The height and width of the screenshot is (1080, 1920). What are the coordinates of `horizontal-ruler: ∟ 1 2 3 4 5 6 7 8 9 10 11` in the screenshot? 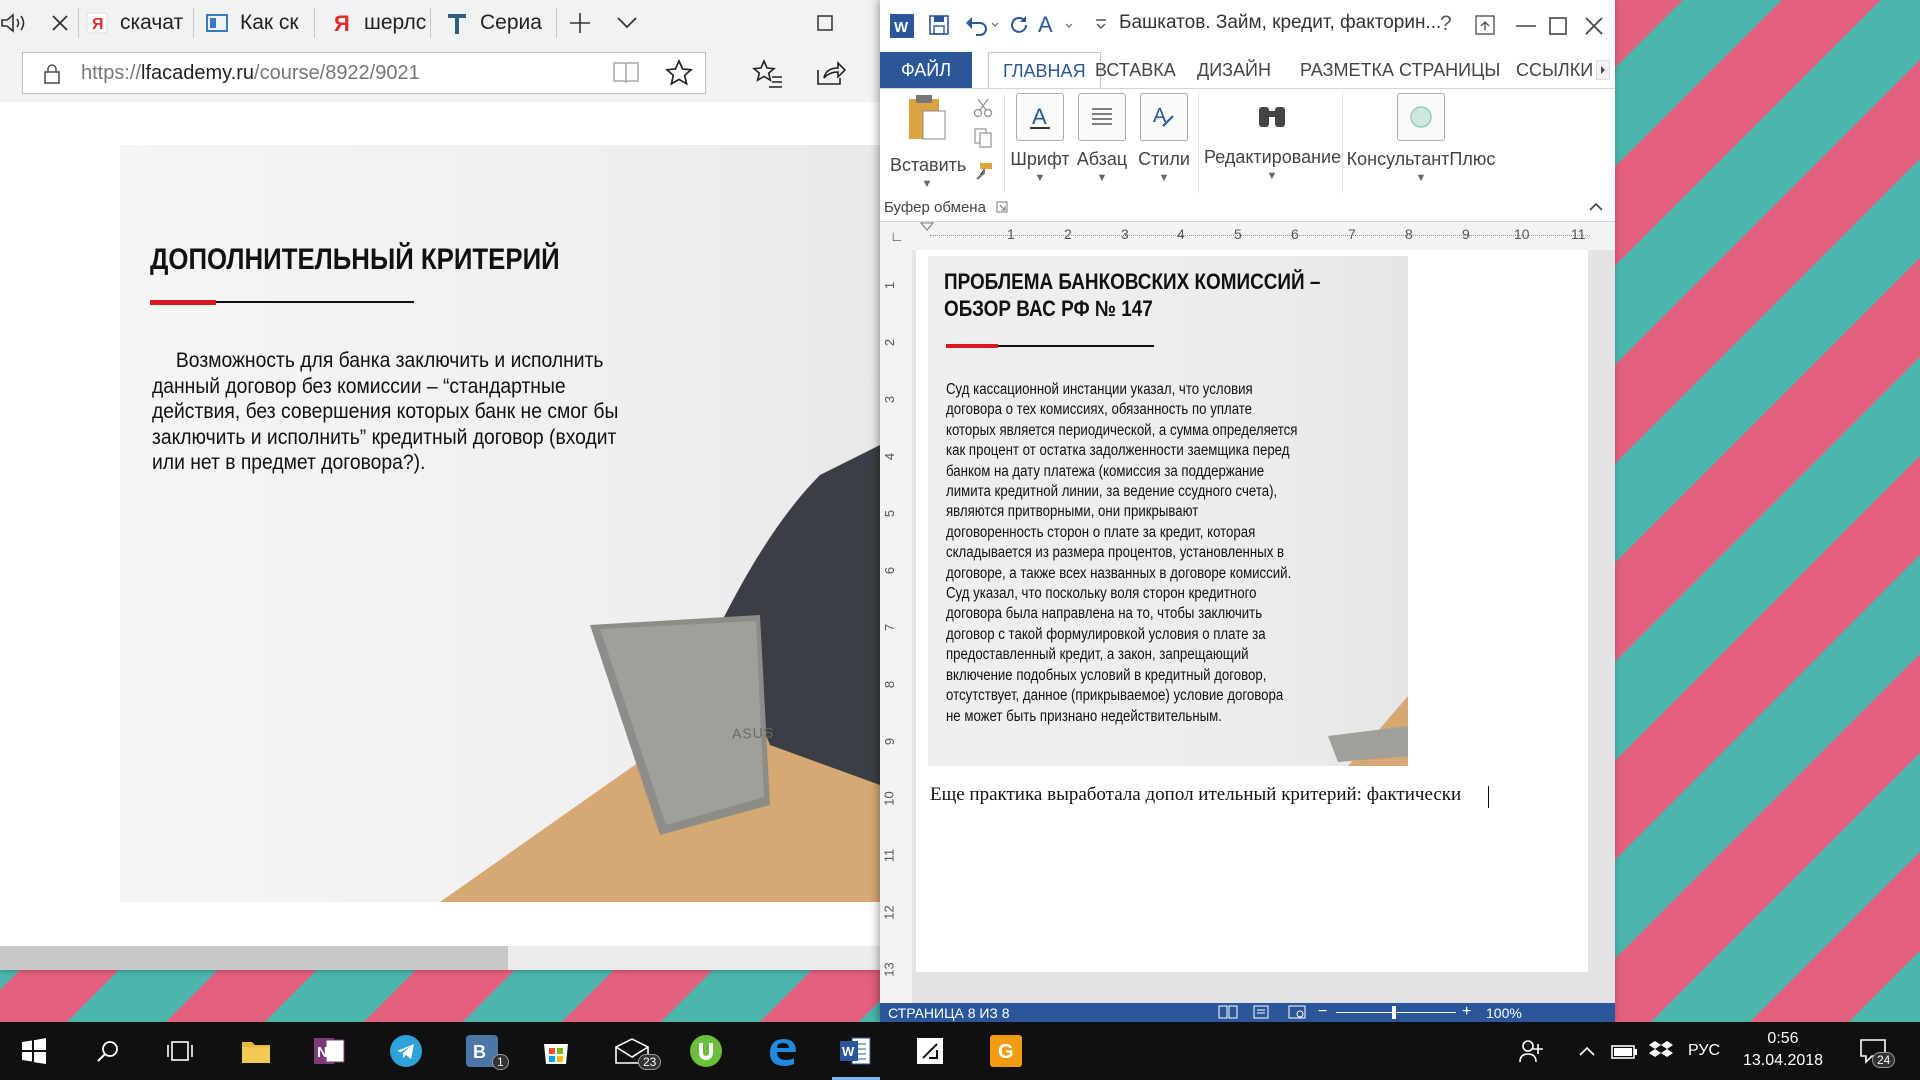 It's located at (1247, 236).